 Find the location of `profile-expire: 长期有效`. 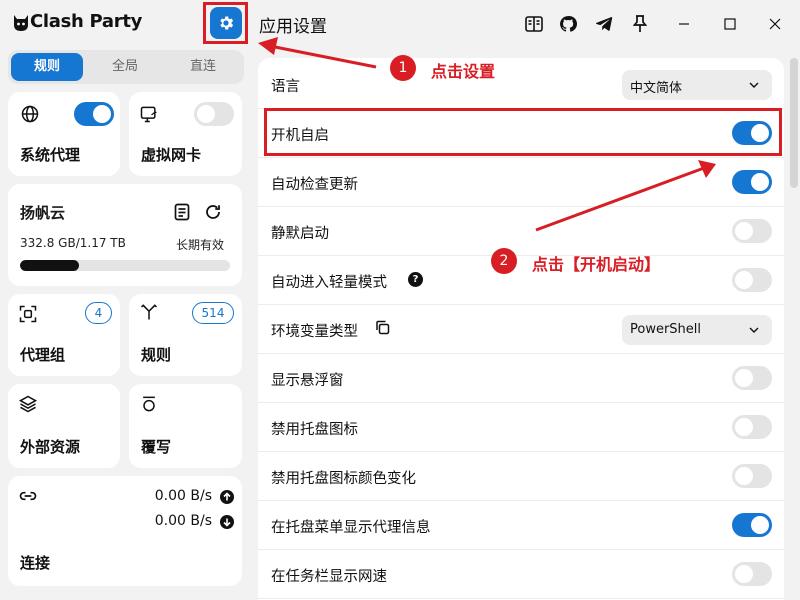

profile-expire: 长期有效 is located at coordinates (199, 245).